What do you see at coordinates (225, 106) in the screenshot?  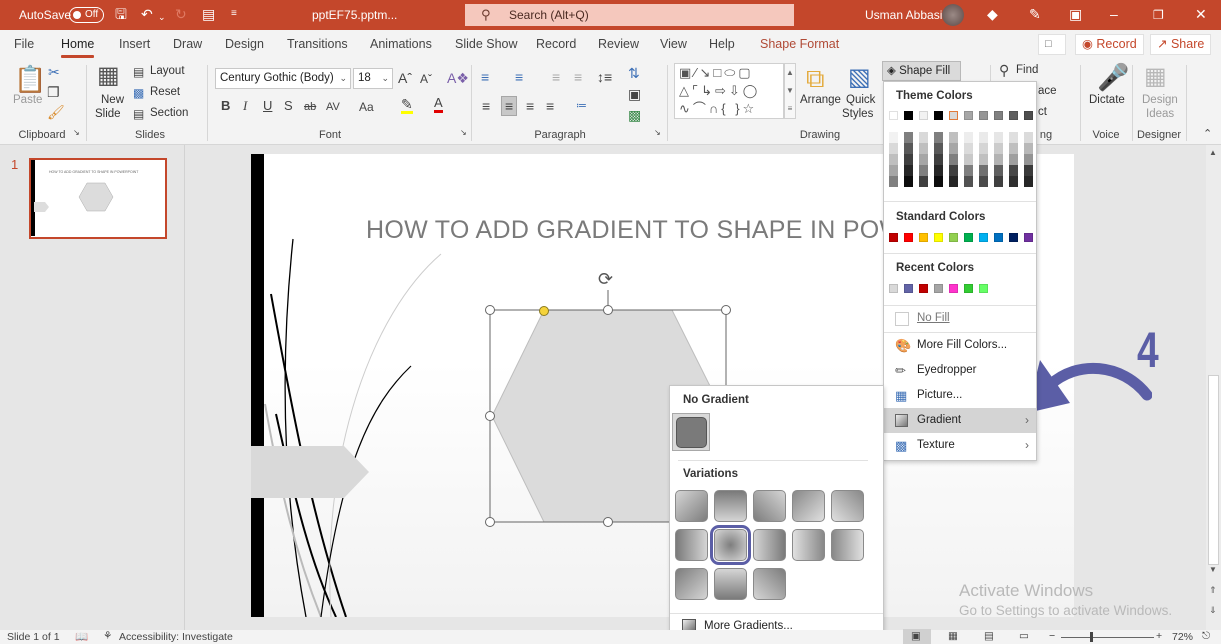 I see `bold-button: B` at bounding box center [225, 106].